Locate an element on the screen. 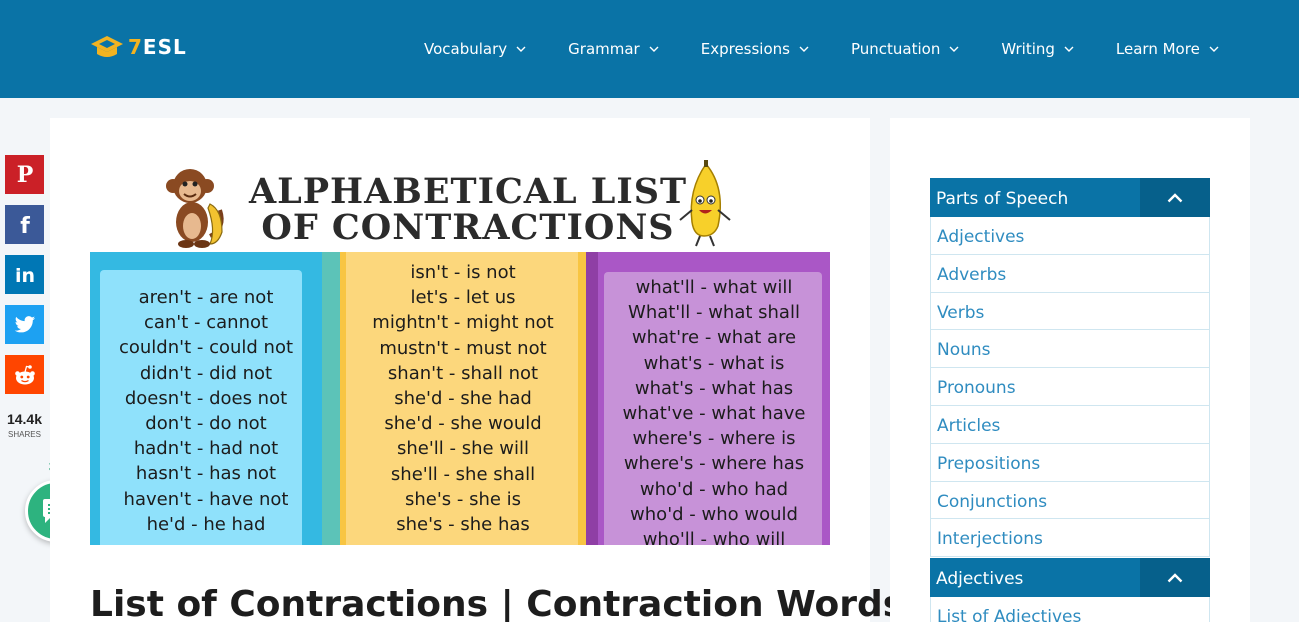 The image size is (1299, 622). contraction-item: she'll - she will is located at coordinates (463, 449).